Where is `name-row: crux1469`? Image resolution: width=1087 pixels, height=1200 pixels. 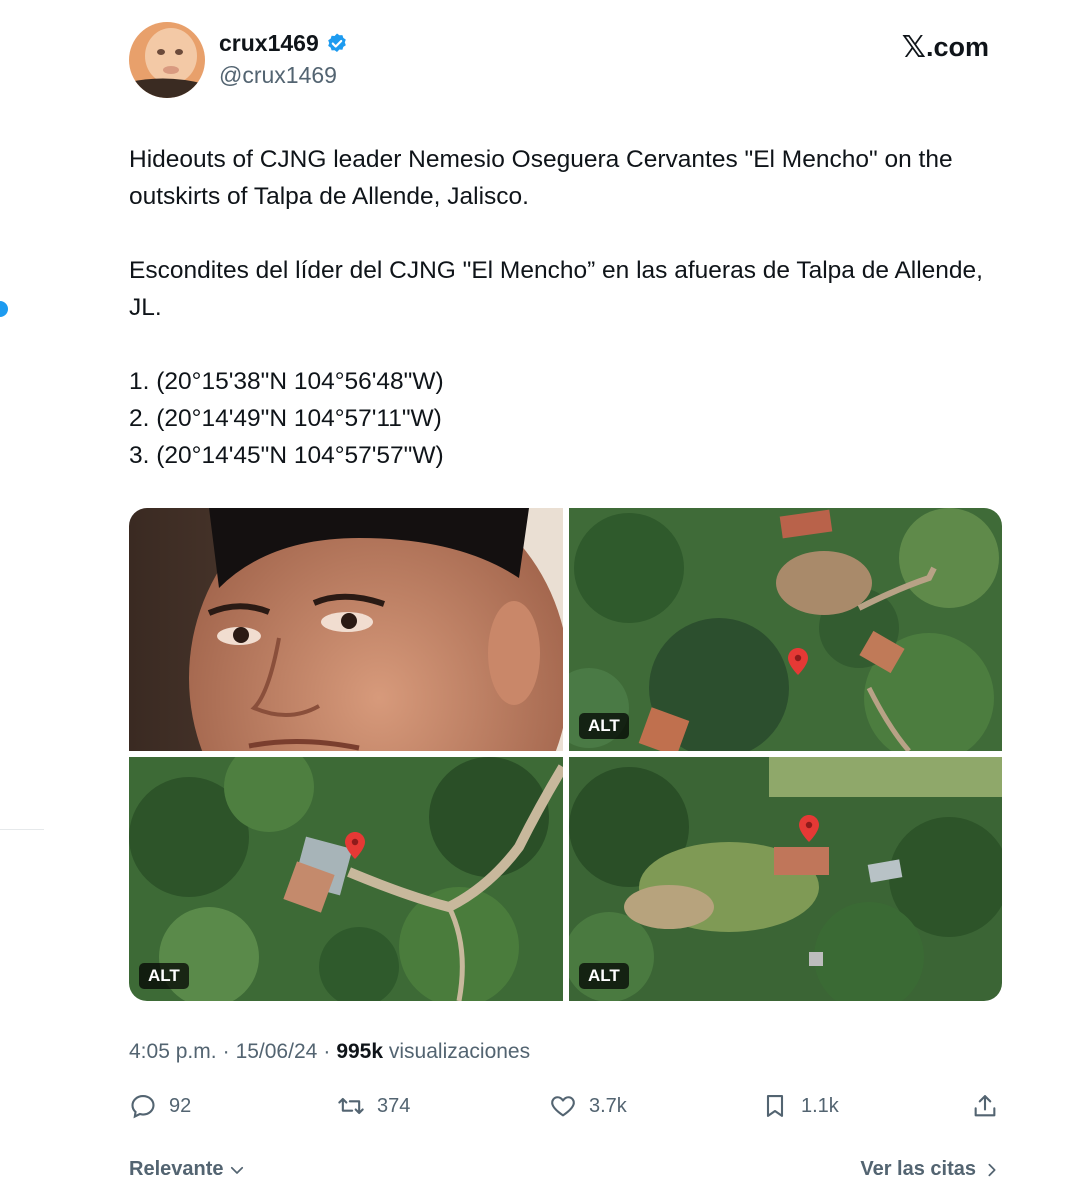
name-row: crux1469 is located at coordinates (284, 43).